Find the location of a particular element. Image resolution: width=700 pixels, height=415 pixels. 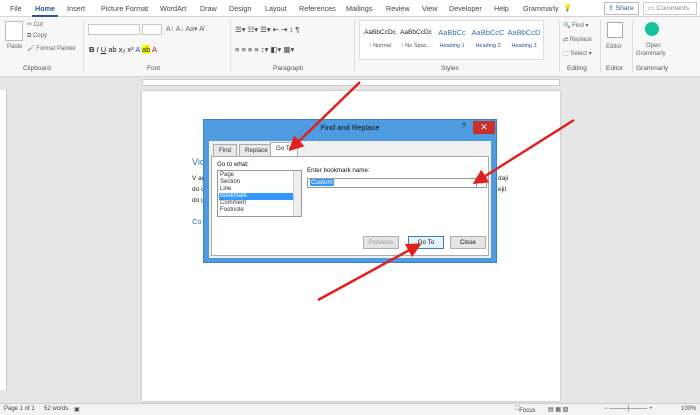

word-count: 52 words is located at coordinates (56, 409).